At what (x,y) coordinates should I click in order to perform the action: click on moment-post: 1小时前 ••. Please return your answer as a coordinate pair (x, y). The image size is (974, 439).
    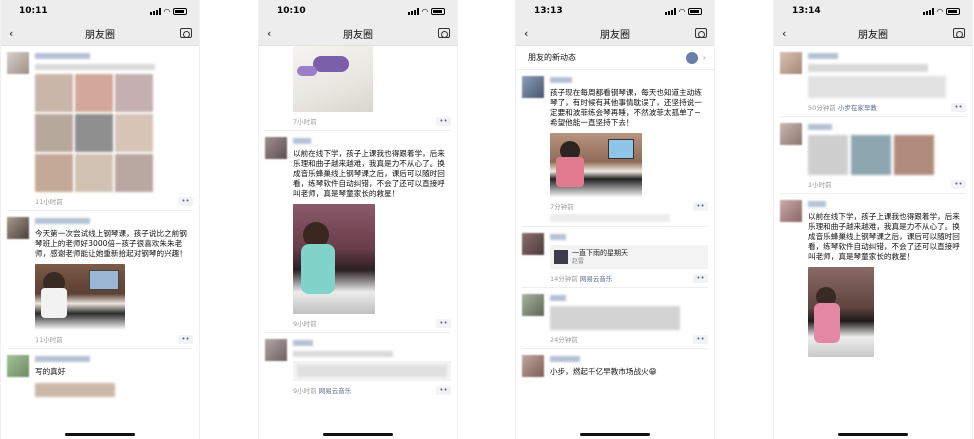
    Looking at the image, I should click on (873, 155).